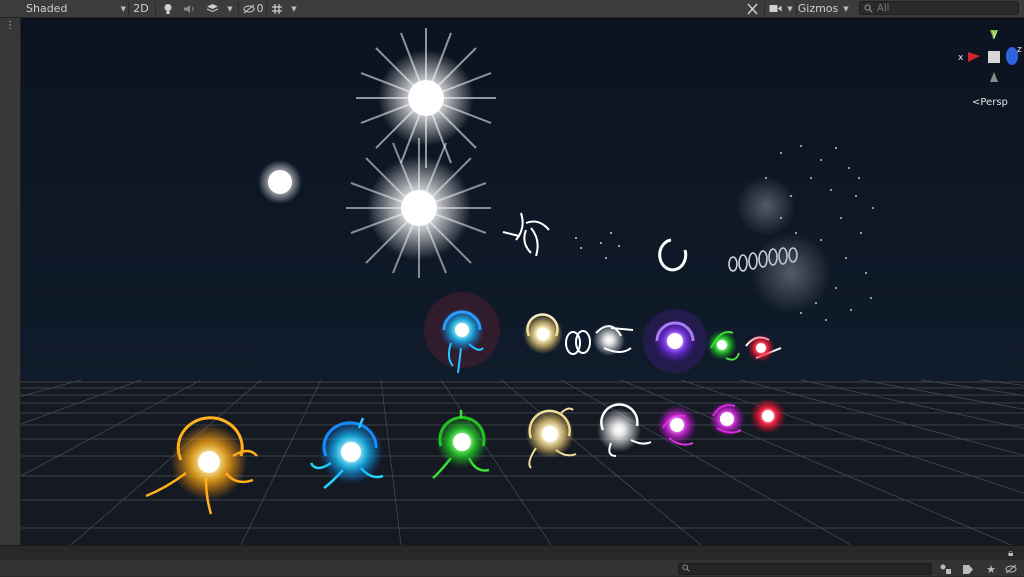 This screenshot has width=1024, height=577. I want to click on burst-effect-purple, so click(675, 341).